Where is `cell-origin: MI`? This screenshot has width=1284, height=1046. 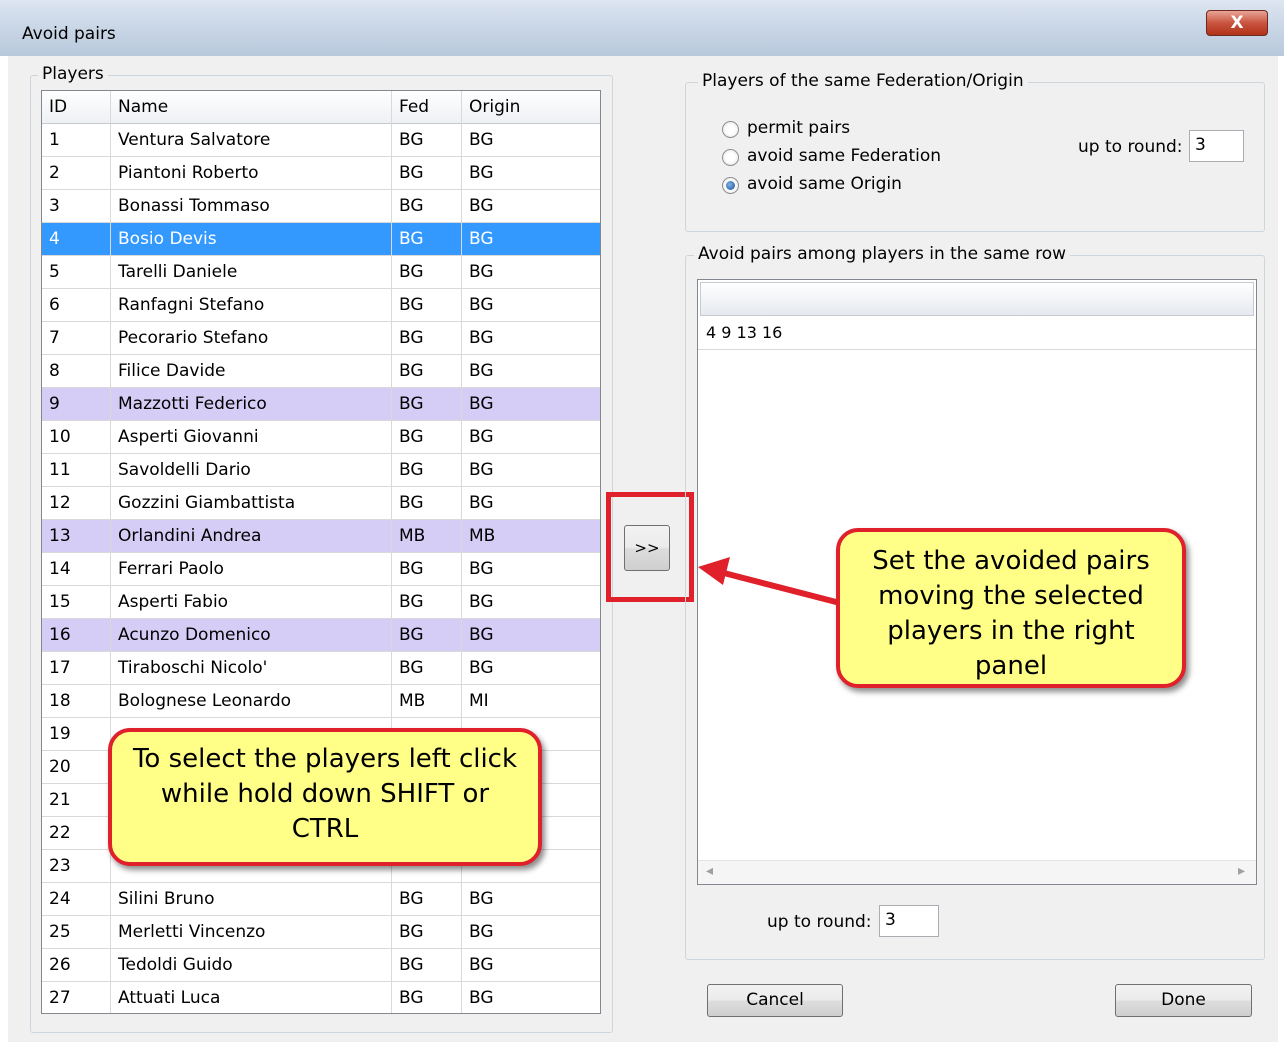
cell-origin: MI is located at coordinates (531, 701).